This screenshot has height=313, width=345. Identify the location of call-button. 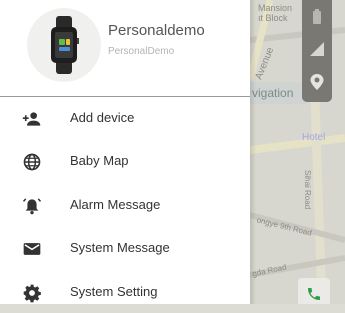
(314, 291).